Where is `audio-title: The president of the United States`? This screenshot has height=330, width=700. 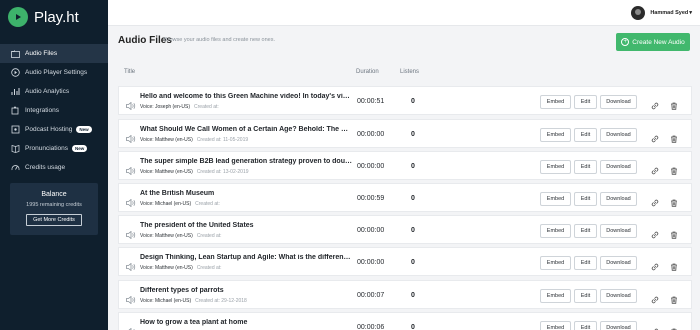
audio-title: The president of the United States is located at coordinates (246, 225).